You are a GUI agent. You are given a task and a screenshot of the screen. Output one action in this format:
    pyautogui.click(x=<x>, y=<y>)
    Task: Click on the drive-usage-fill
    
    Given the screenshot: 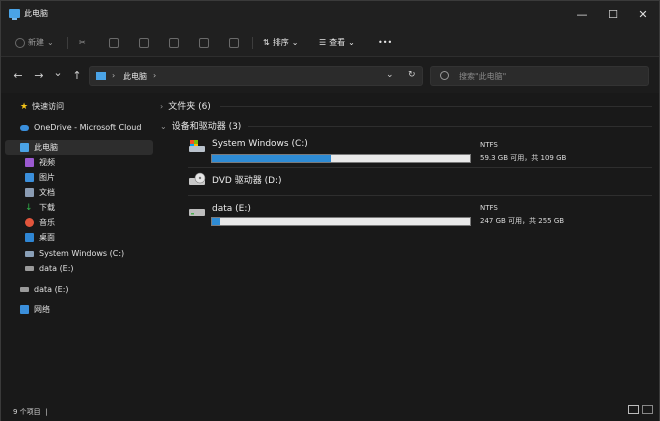 What is the action you would take?
    pyautogui.click(x=216, y=221)
    